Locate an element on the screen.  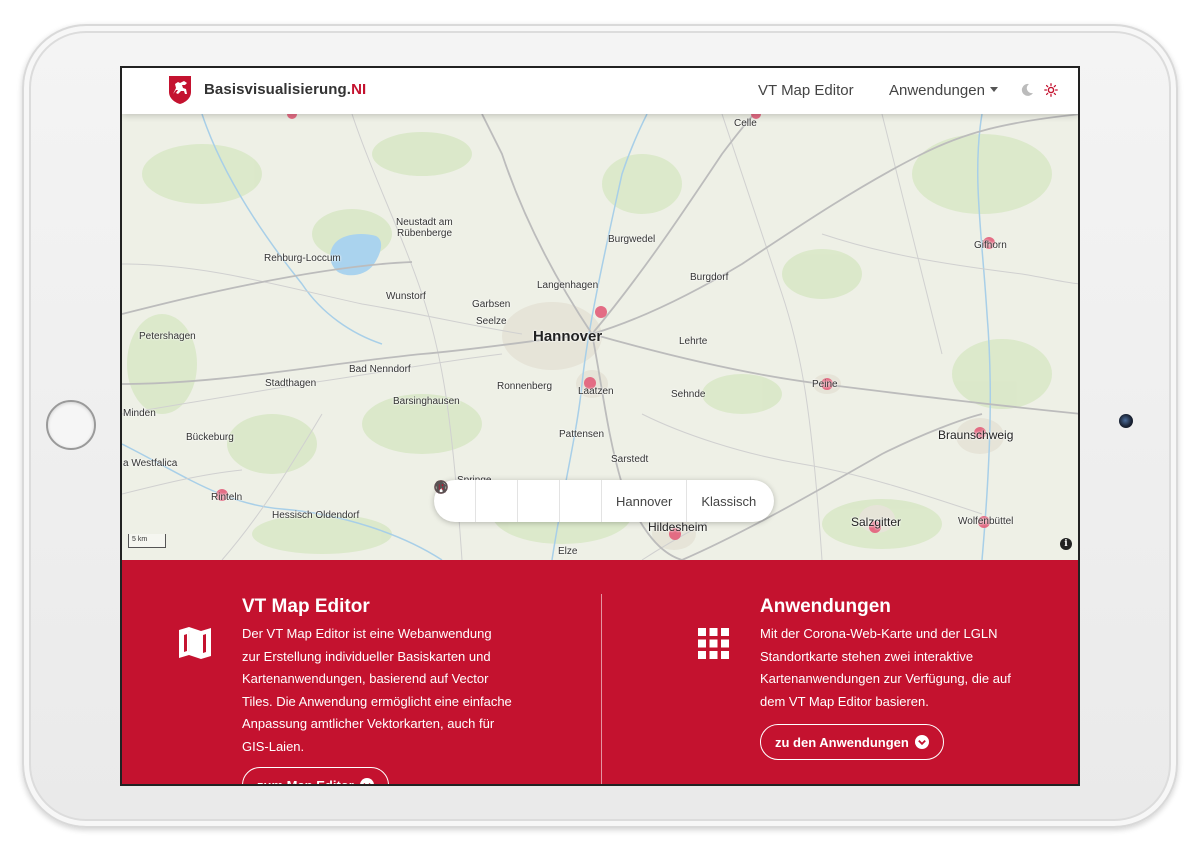
go-to-apps-button: zu den Anwendungen is located at coordinates (852, 742).